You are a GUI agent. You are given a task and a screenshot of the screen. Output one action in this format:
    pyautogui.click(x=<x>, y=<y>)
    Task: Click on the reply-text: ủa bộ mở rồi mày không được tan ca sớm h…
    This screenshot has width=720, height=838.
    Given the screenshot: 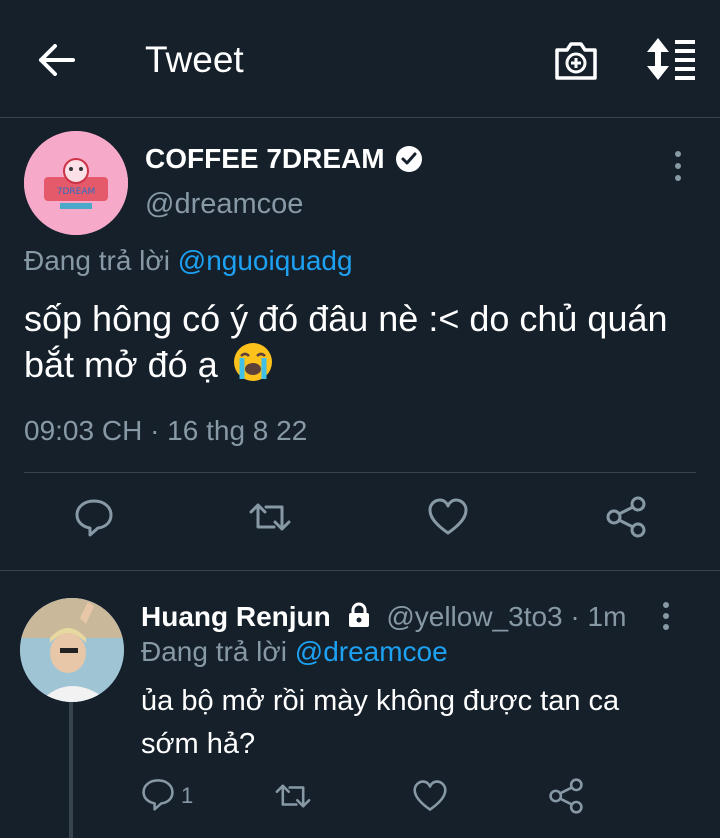 What is the action you would take?
    pyautogui.click(x=380, y=722)
    